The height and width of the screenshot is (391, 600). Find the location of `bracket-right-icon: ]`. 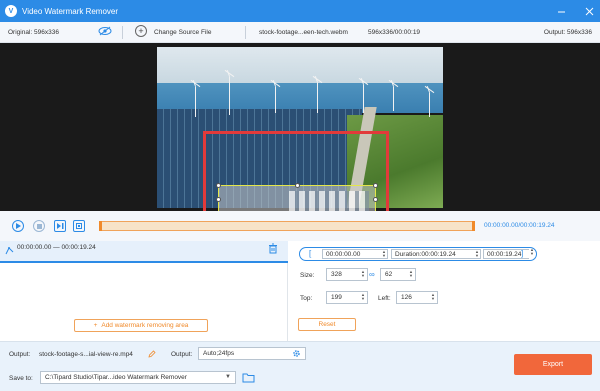

bracket-right-icon: ] is located at coordinates (522, 253).